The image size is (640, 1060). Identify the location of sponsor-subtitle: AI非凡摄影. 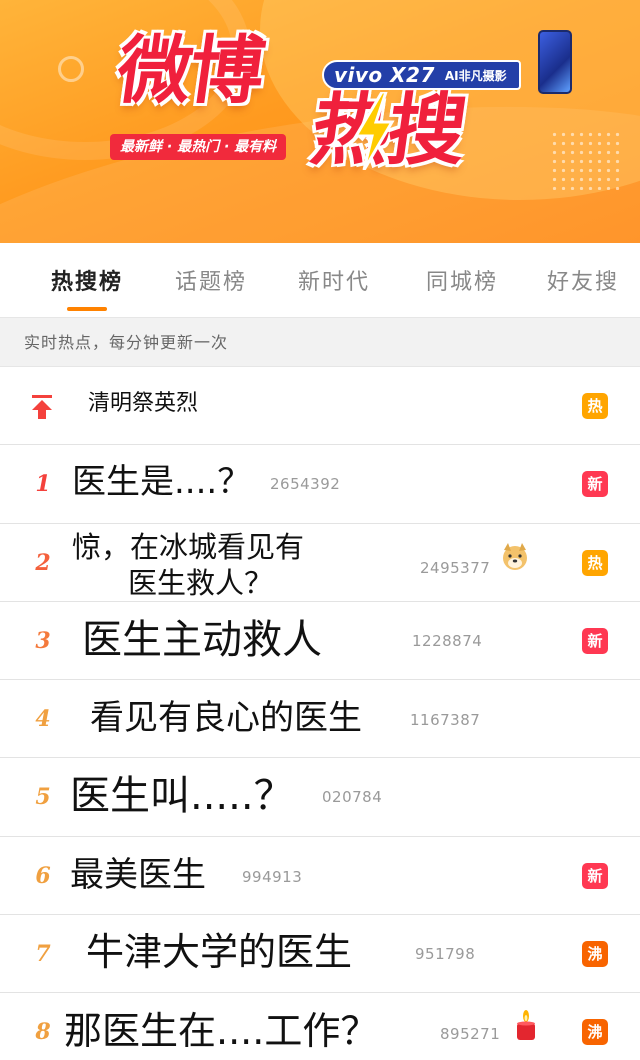
(475, 75).